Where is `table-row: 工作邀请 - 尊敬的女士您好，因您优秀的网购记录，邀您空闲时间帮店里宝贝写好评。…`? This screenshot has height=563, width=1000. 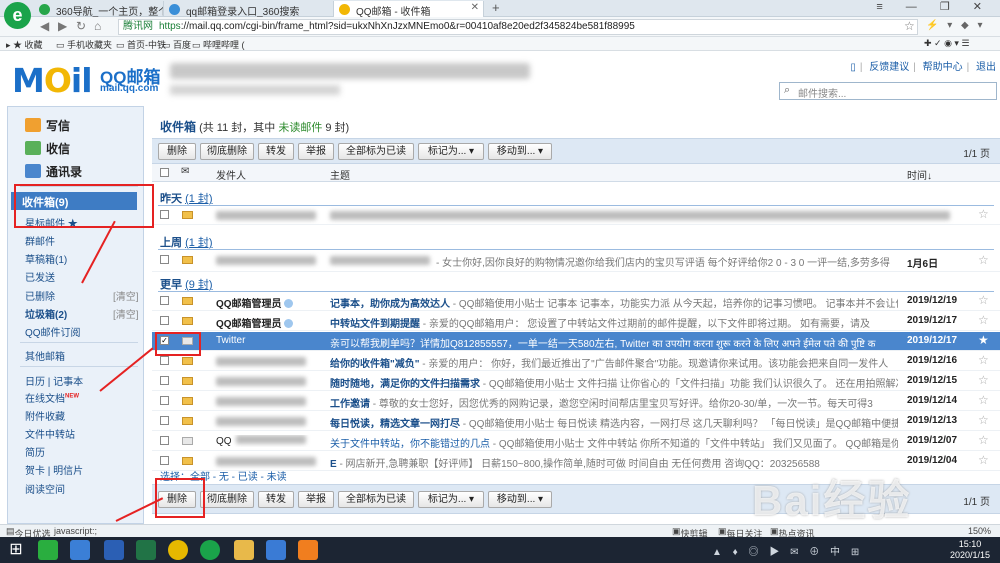 table-row: 工作邀请 - 尊敬的女士您好，因您优秀的网购记录，邀您空闲时间帮店里宝贝写好评。… is located at coordinates (576, 401).